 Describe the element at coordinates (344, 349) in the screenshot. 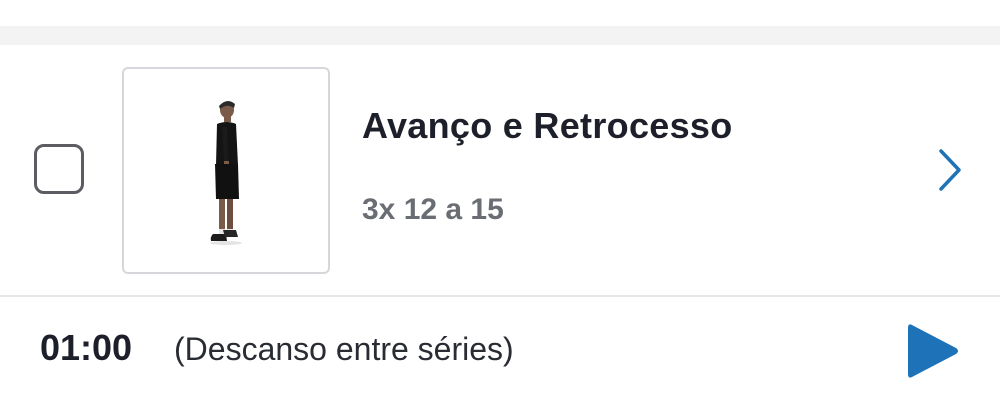

I see `rest-label: (Descanso entre séries)` at that location.